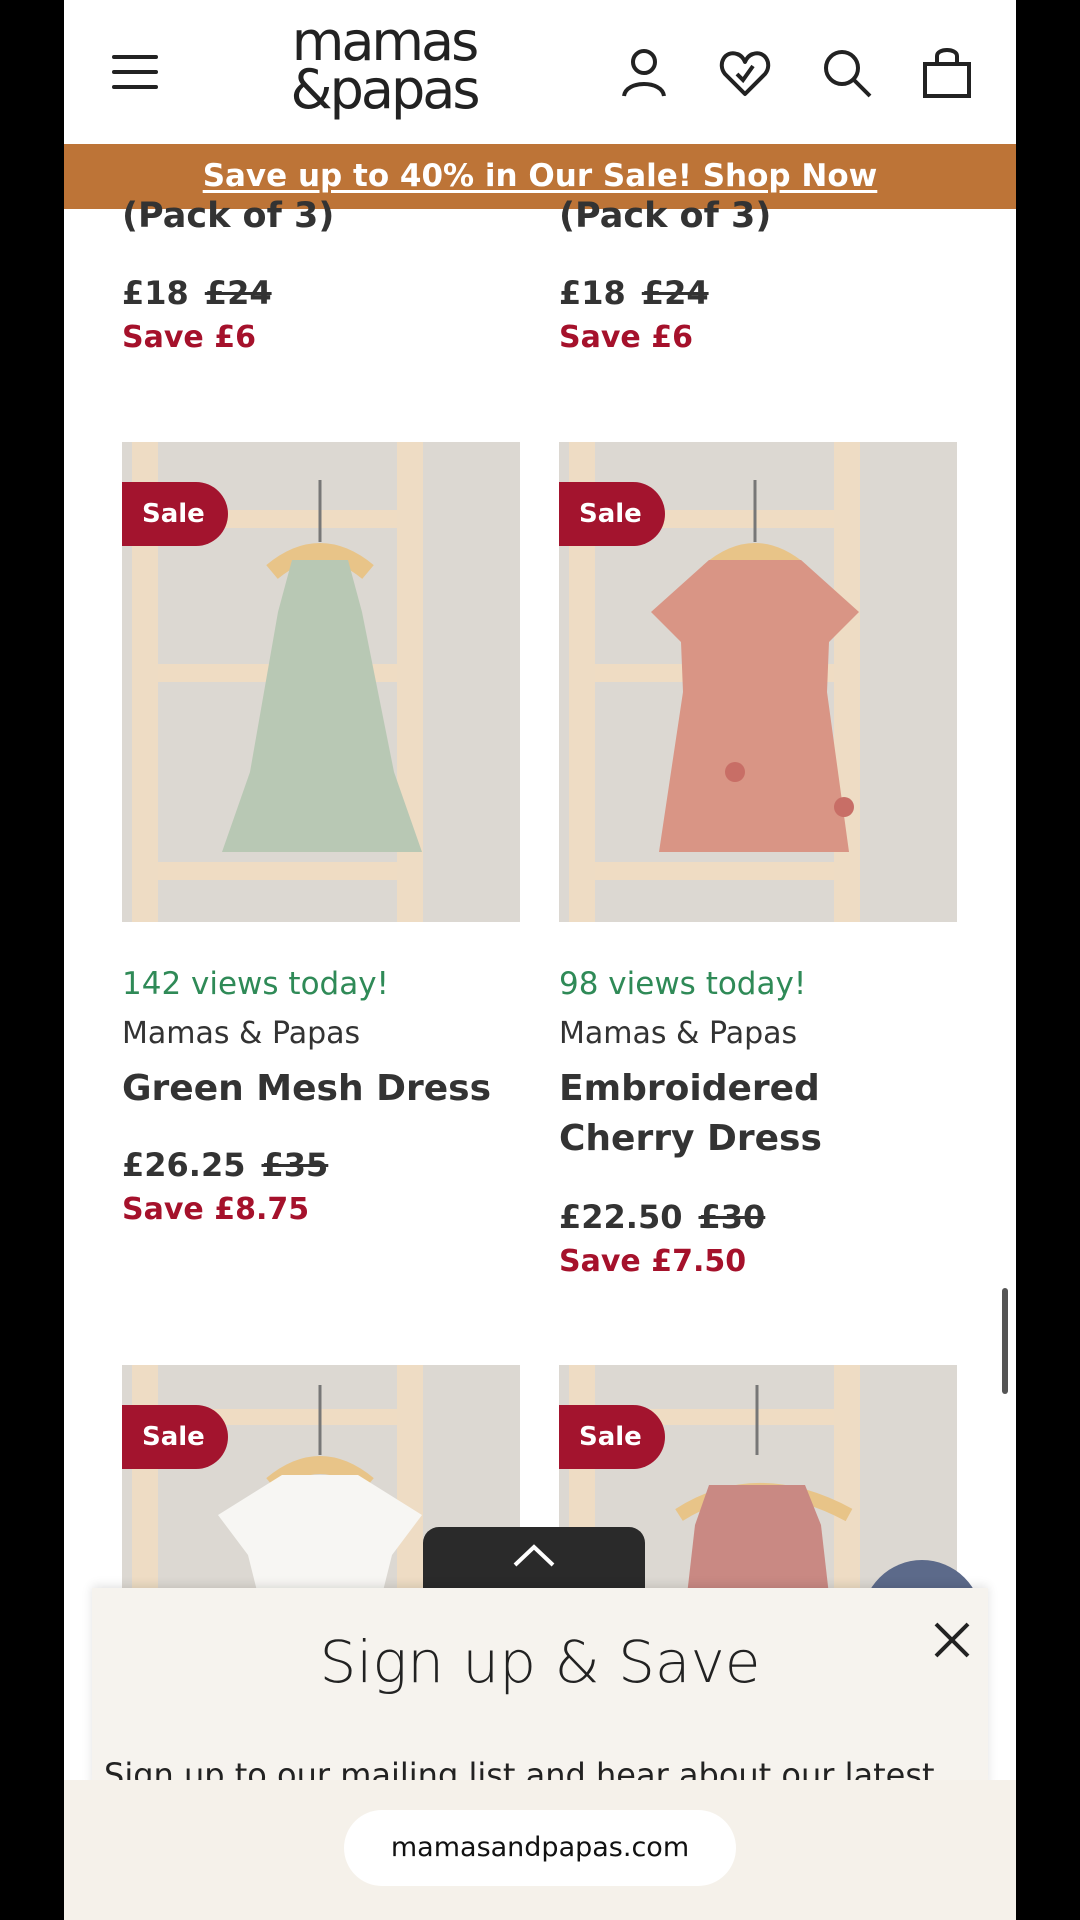  I want to click on address-bar: mamasandpapas.com, so click(540, 1848).